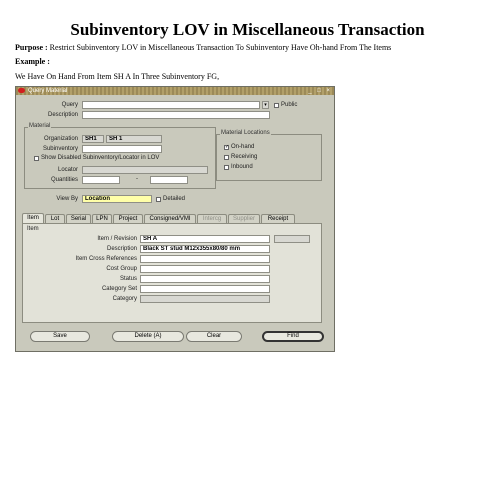 Image resolution: width=495 pixels, height=495 pixels. Describe the element at coordinates (320, 91) in the screenshot. I see `window-controls: _ □ ×` at that location.